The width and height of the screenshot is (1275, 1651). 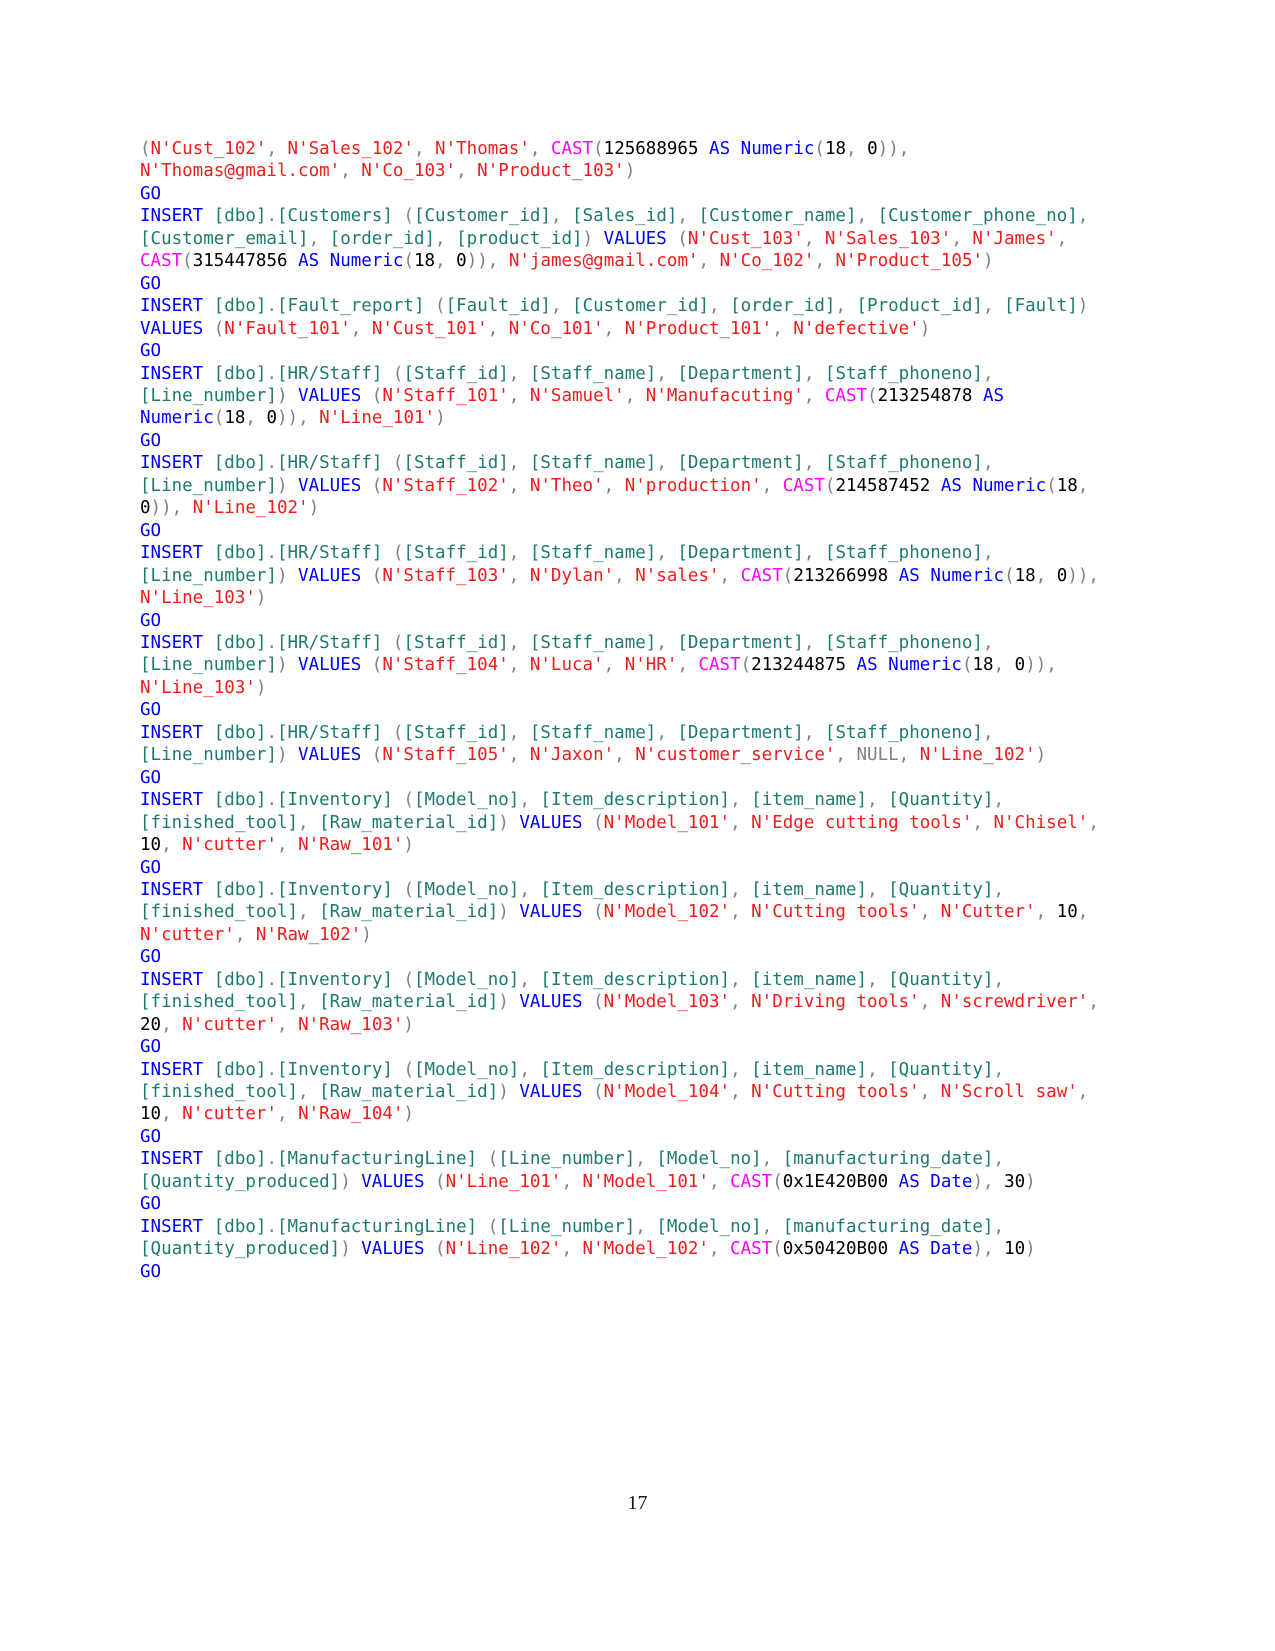 What do you see at coordinates (351, 306) in the screenshot?
I see `code-token-ident: [Fault_report]` at bounding box center [351, 306].